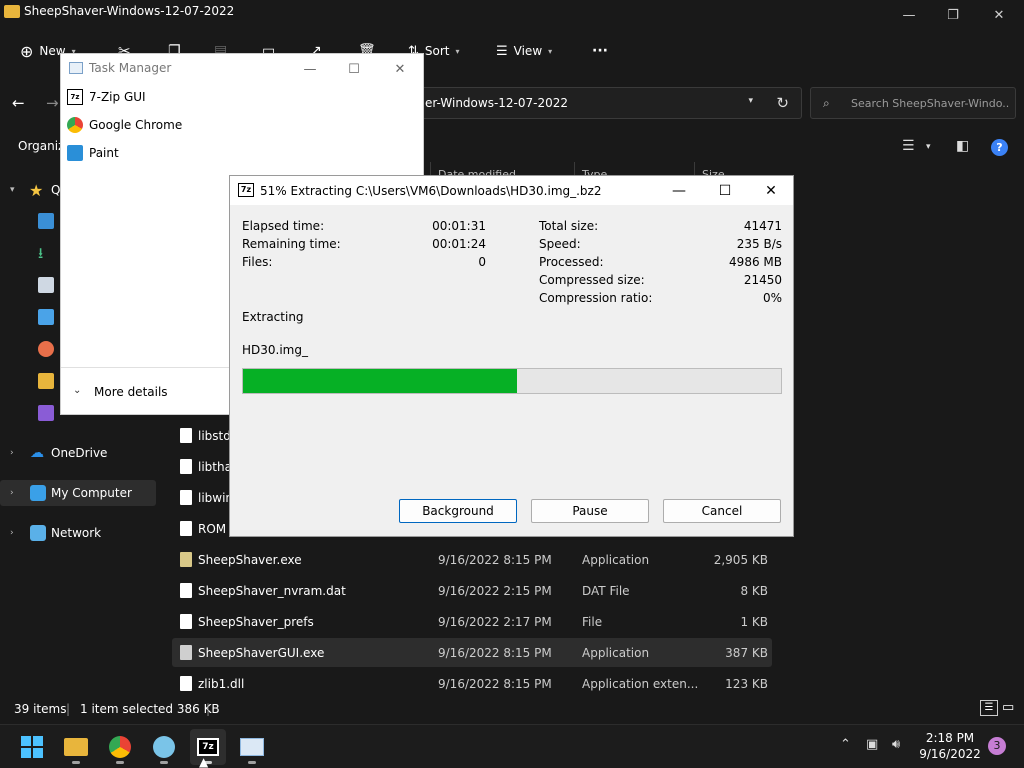 Image resolution: width=1024 pixels, height=768 pixels. I want to click on details-view-toggle-icon: ☰, so click(989, 708).